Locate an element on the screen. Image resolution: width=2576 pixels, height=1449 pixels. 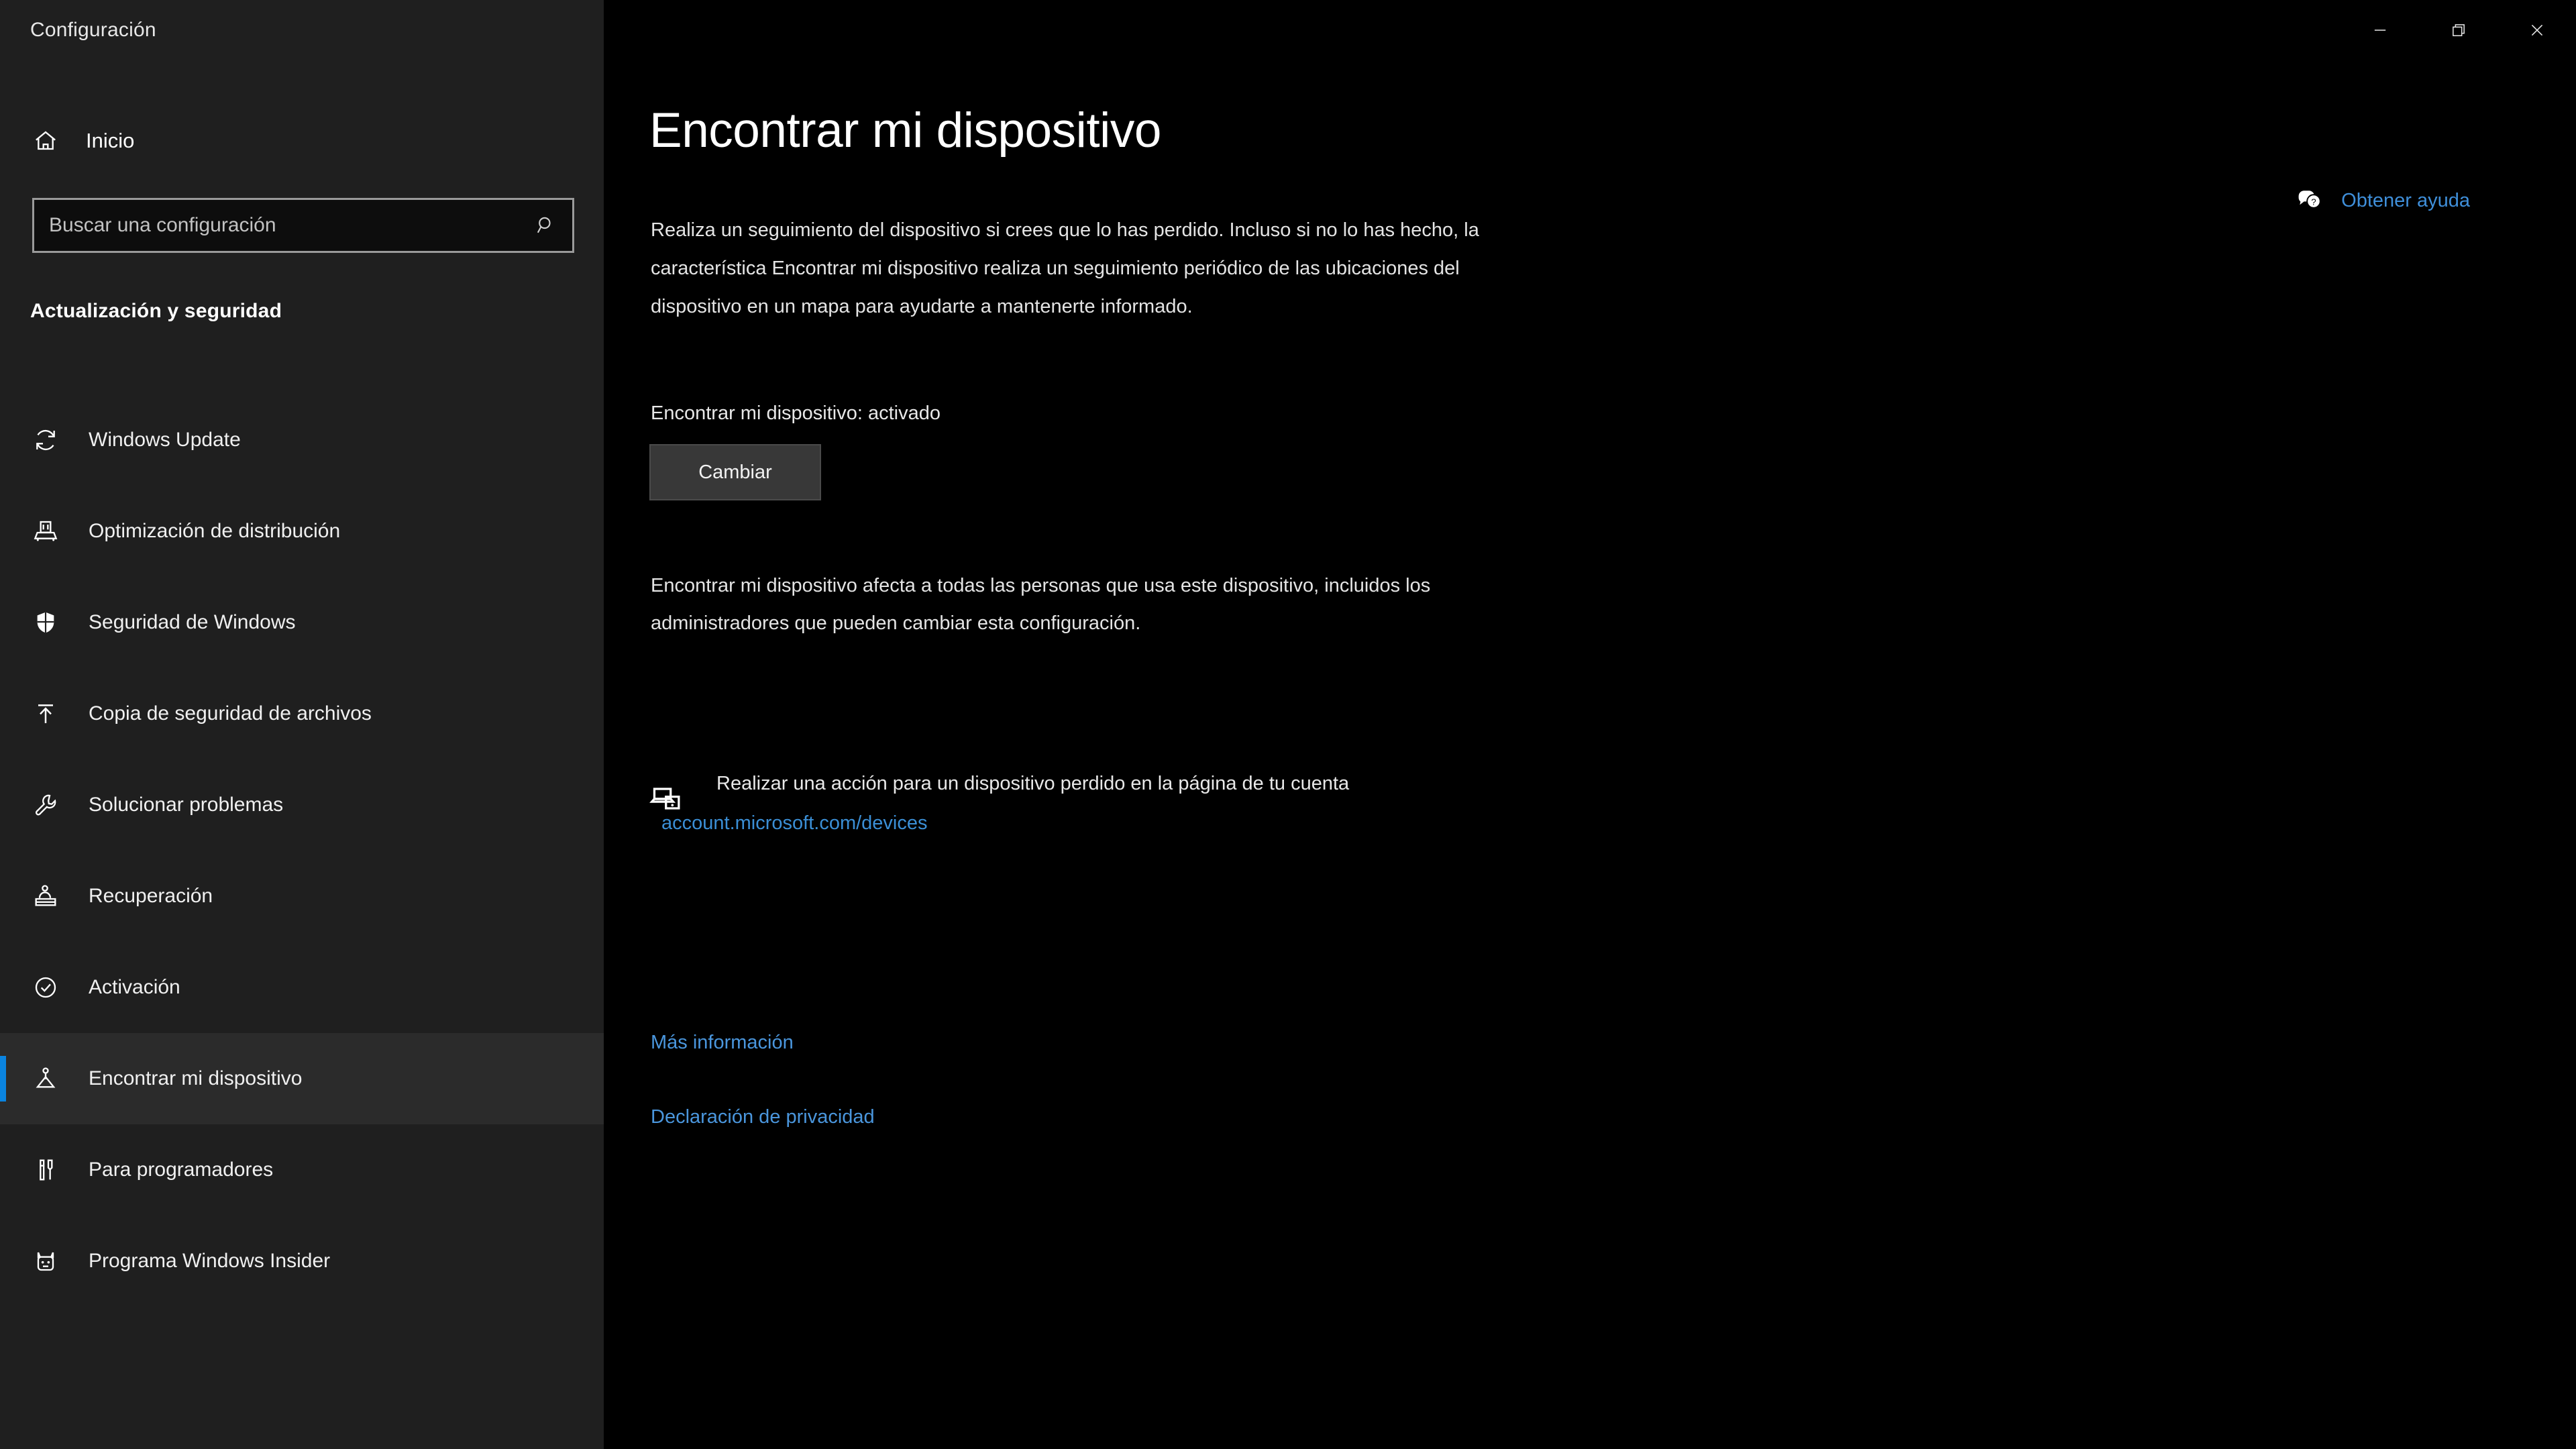
help-chat-icon: ? is located at coordinates (2310, 200).